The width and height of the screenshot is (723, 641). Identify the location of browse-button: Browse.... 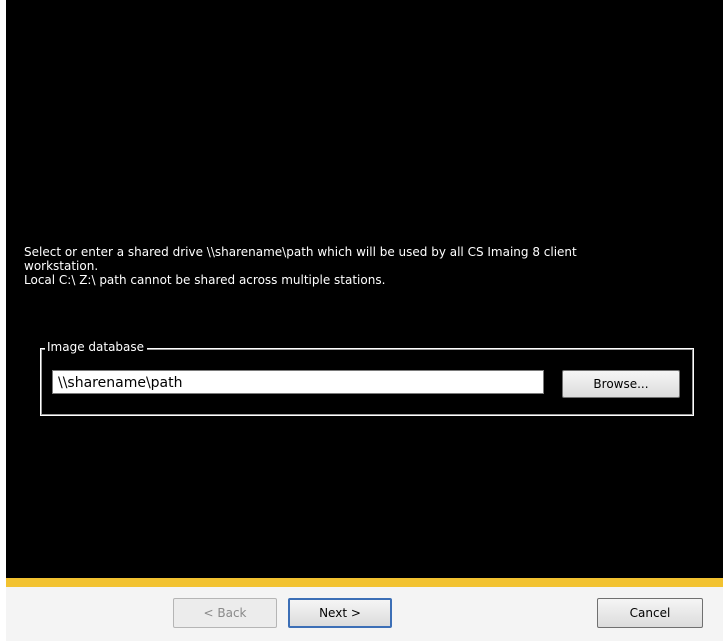
(621, 384).